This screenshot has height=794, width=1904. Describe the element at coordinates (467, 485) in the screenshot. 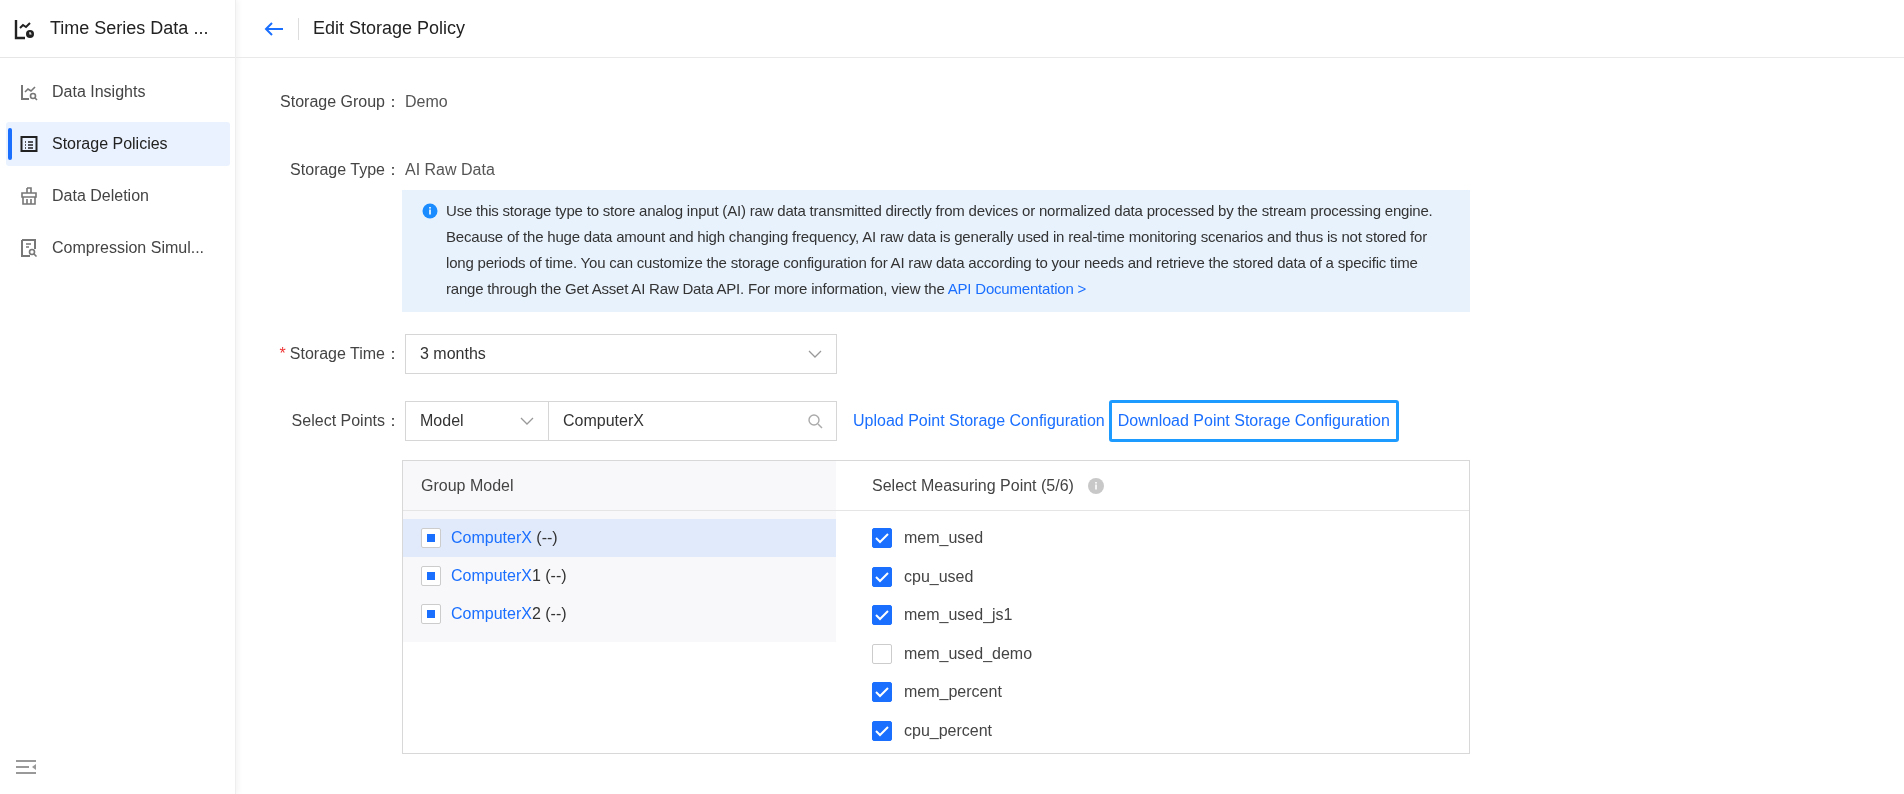

I see `column-title: Group Model` at that location.